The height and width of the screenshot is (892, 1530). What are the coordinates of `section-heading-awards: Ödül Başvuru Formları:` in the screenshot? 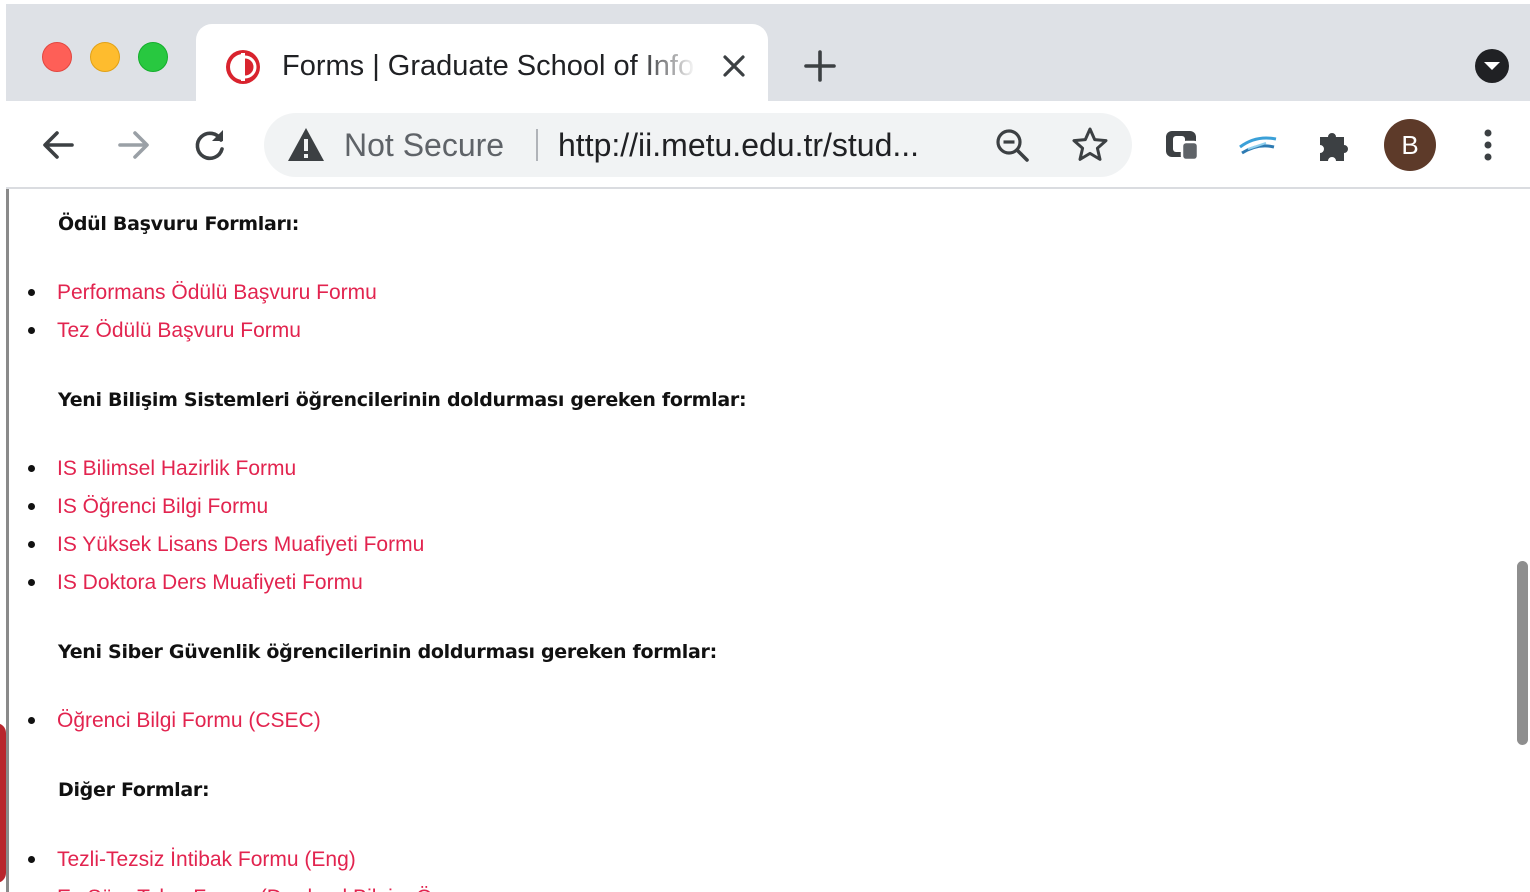 It's located at (179, 224).